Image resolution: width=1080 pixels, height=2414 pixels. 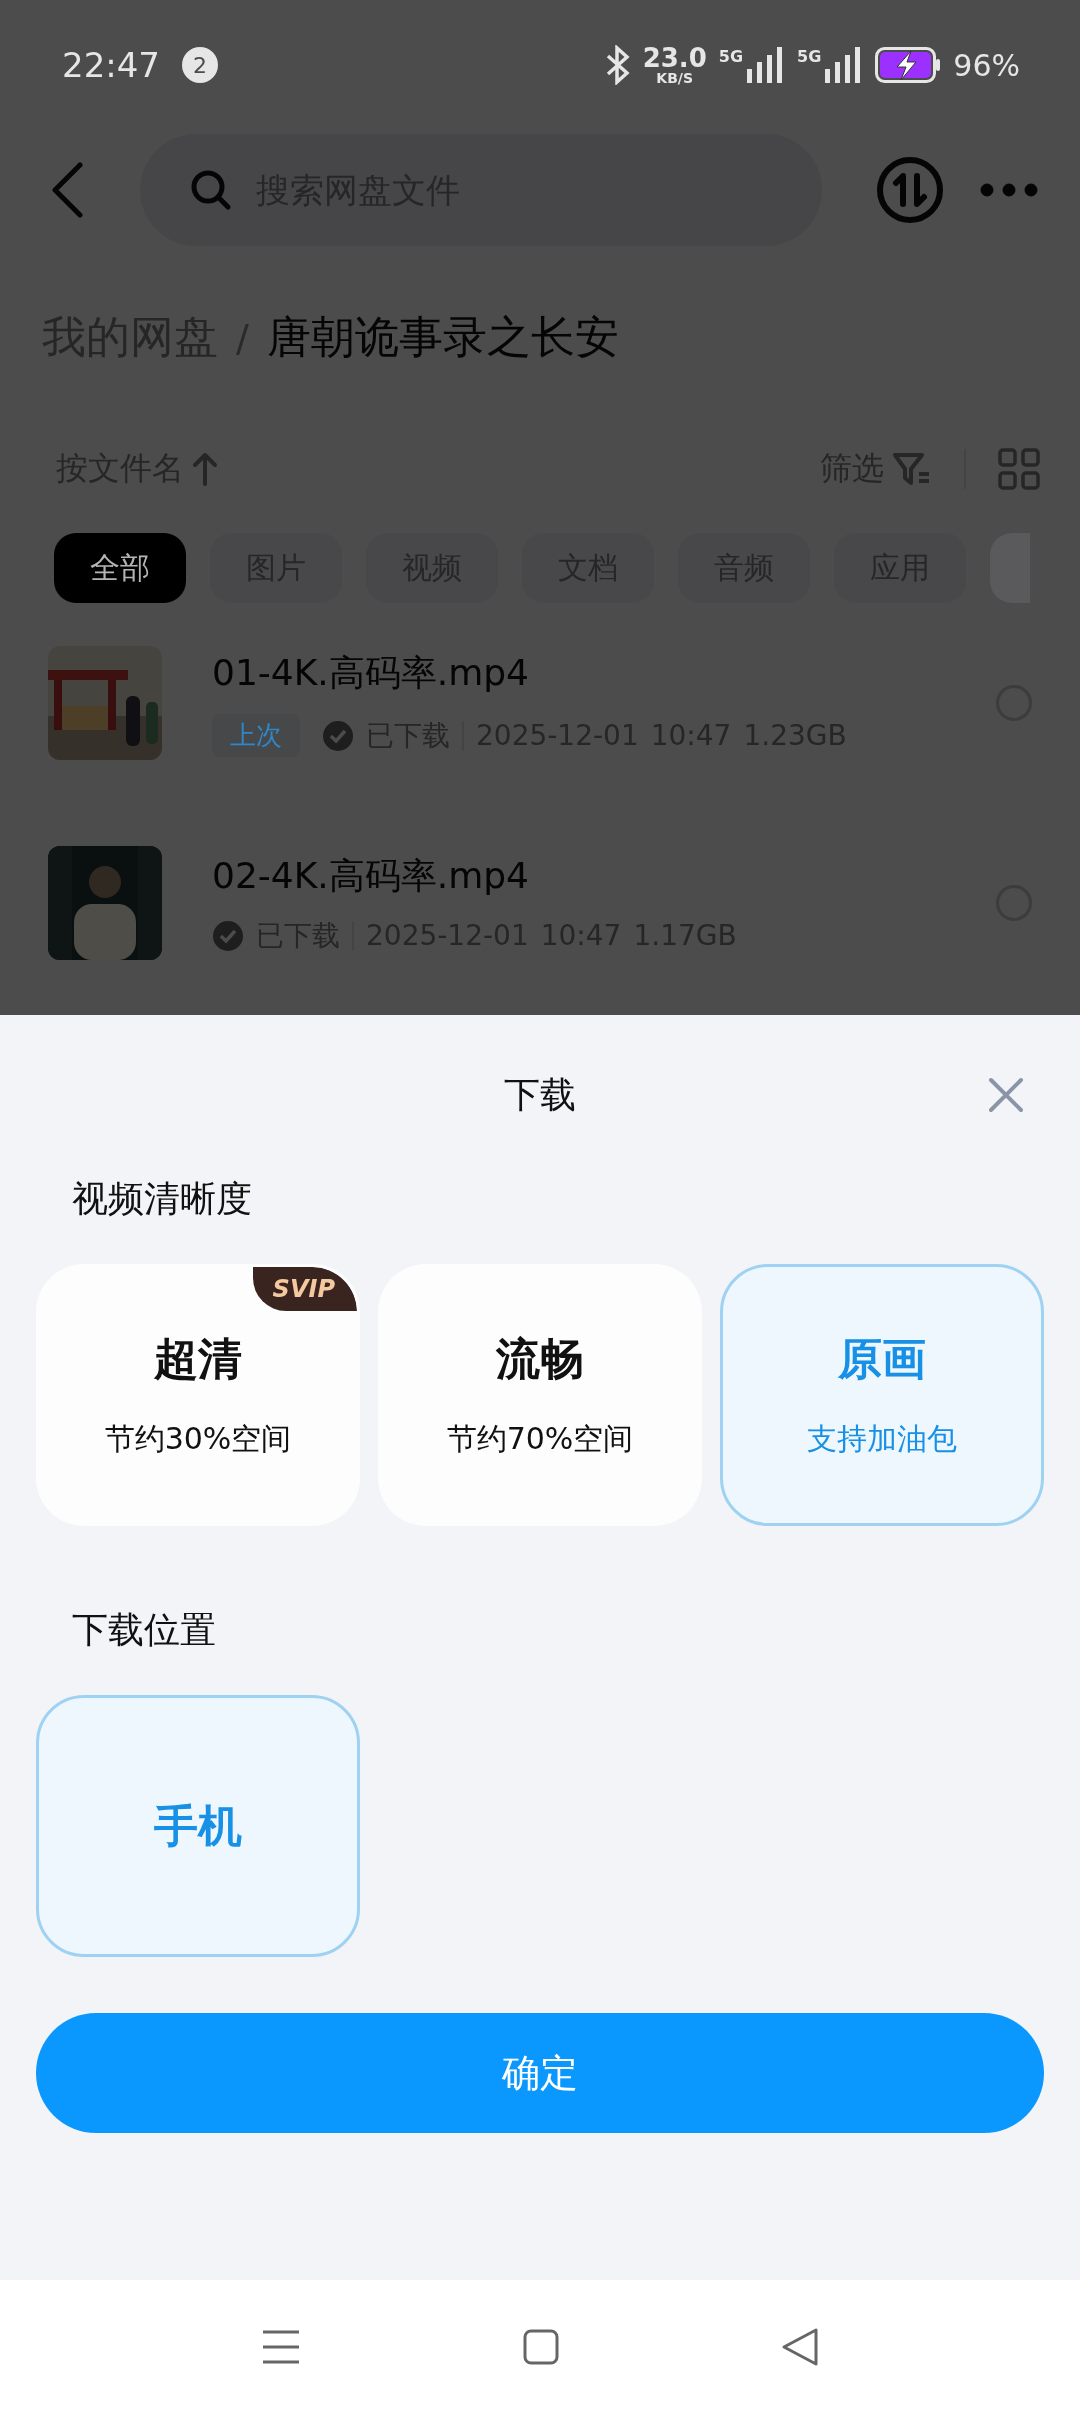 I want to click on sheet-title: 下载, so click(x=540, y=1094).